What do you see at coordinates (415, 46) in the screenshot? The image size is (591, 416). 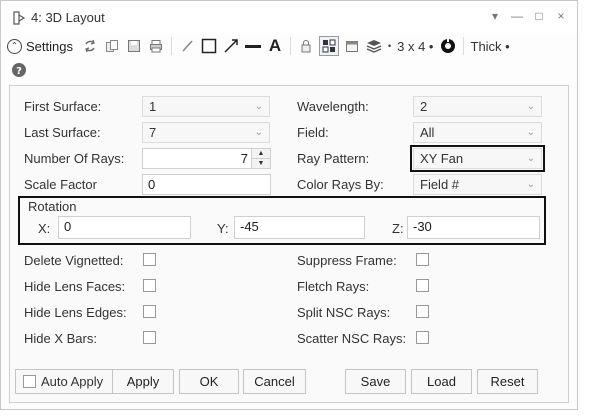 I see `layout-selector: 3 x 4 •` at bounding box center [415, 46].